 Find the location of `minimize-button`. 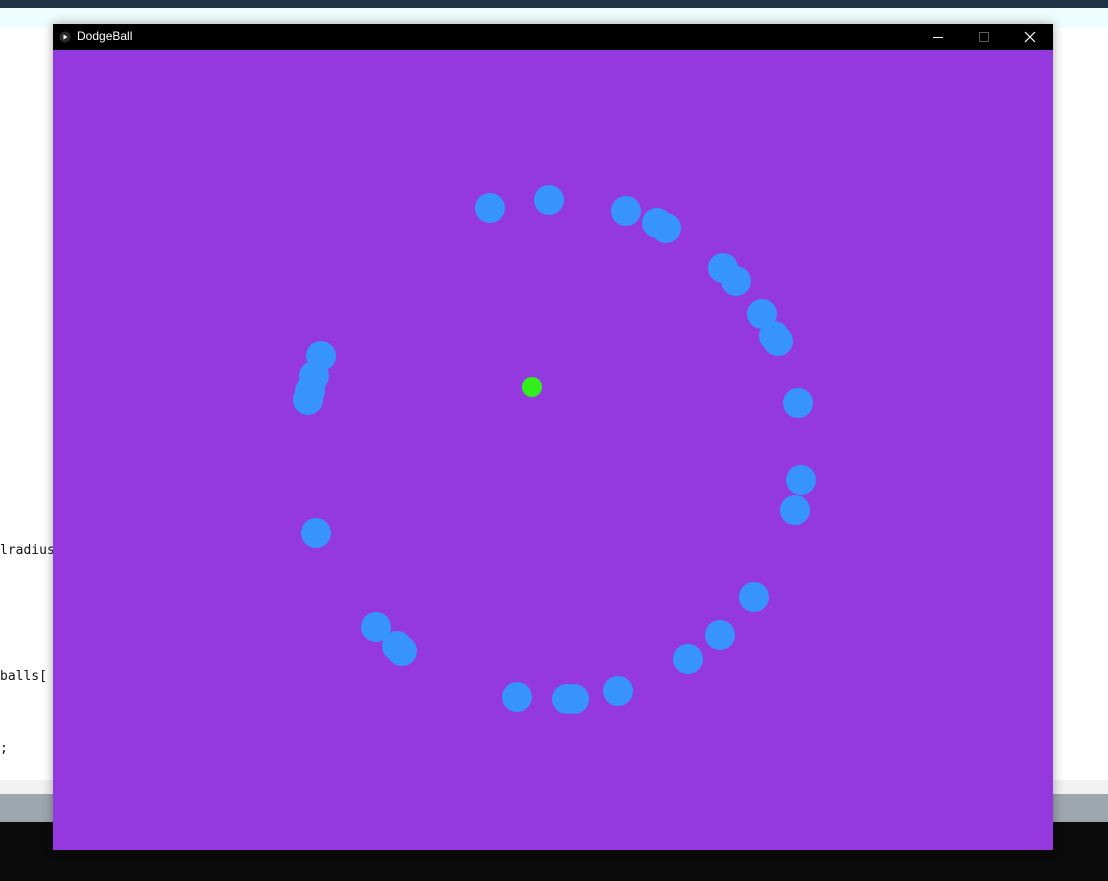

minimize-button is located at coordinates (938, 37).